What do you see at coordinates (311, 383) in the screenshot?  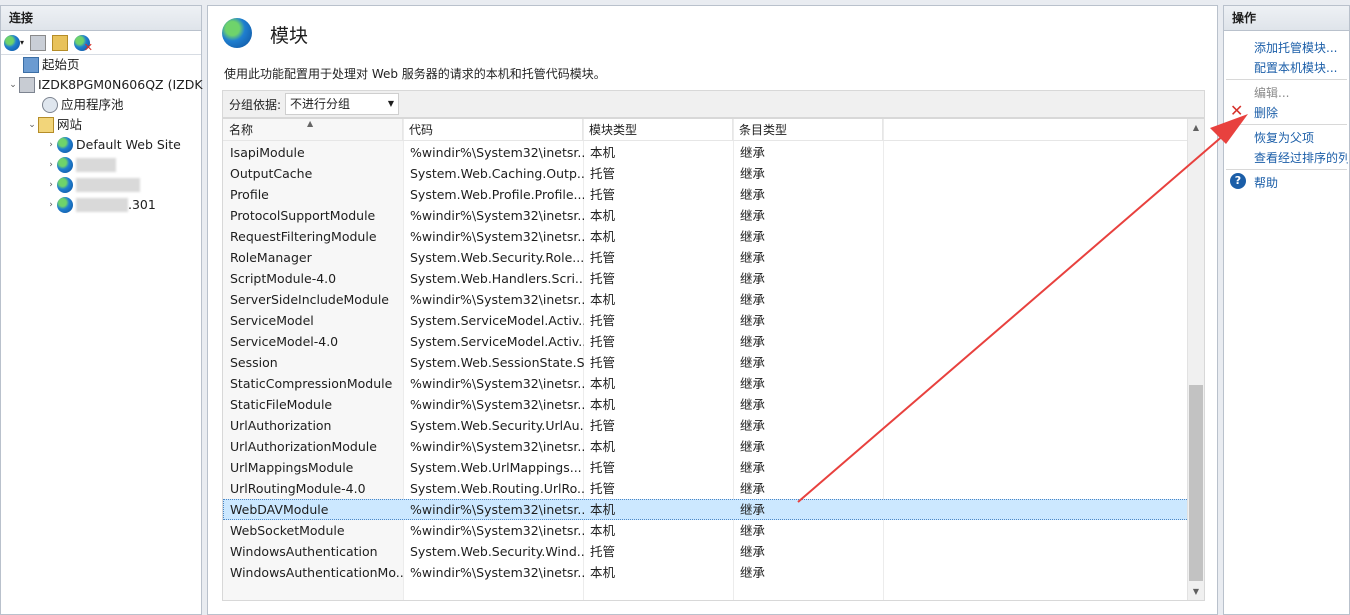 I see `cell-name: StaticCompressionModule` at bounding box center [311, 383].